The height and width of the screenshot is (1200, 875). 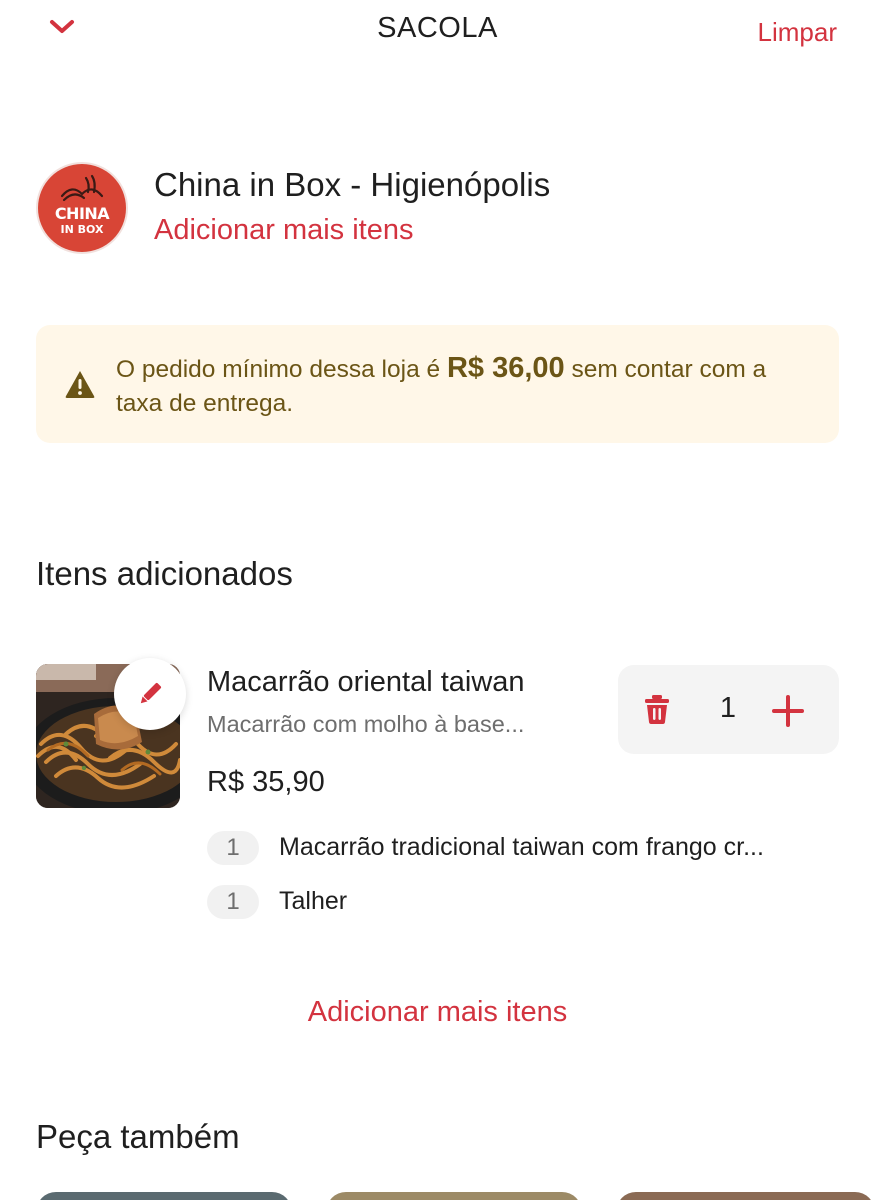 What do you see at coordinates (284, 230) in the screenshot?
I see `store-add-more-link: Adicionar mais itens` at bounding box center [284, 230].